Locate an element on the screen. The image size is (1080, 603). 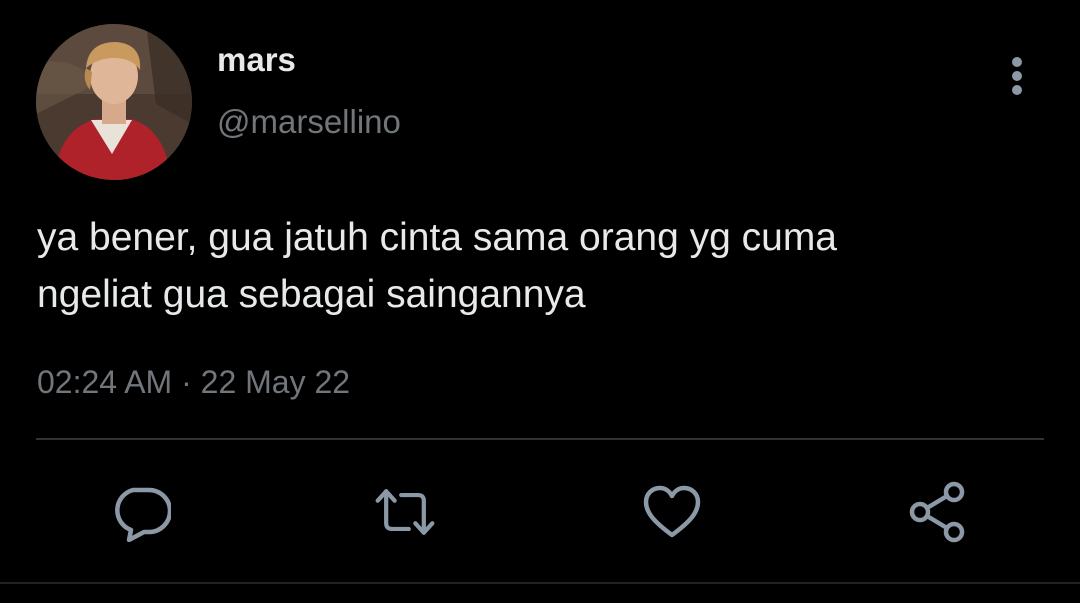
avatar is located at coordinates (114, 102).